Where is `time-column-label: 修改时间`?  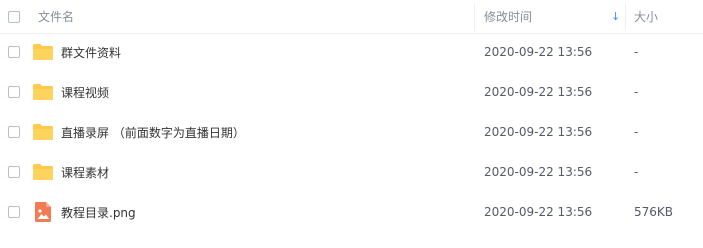
time-column-label: 修改时间 is located at coordinates (508, 17).